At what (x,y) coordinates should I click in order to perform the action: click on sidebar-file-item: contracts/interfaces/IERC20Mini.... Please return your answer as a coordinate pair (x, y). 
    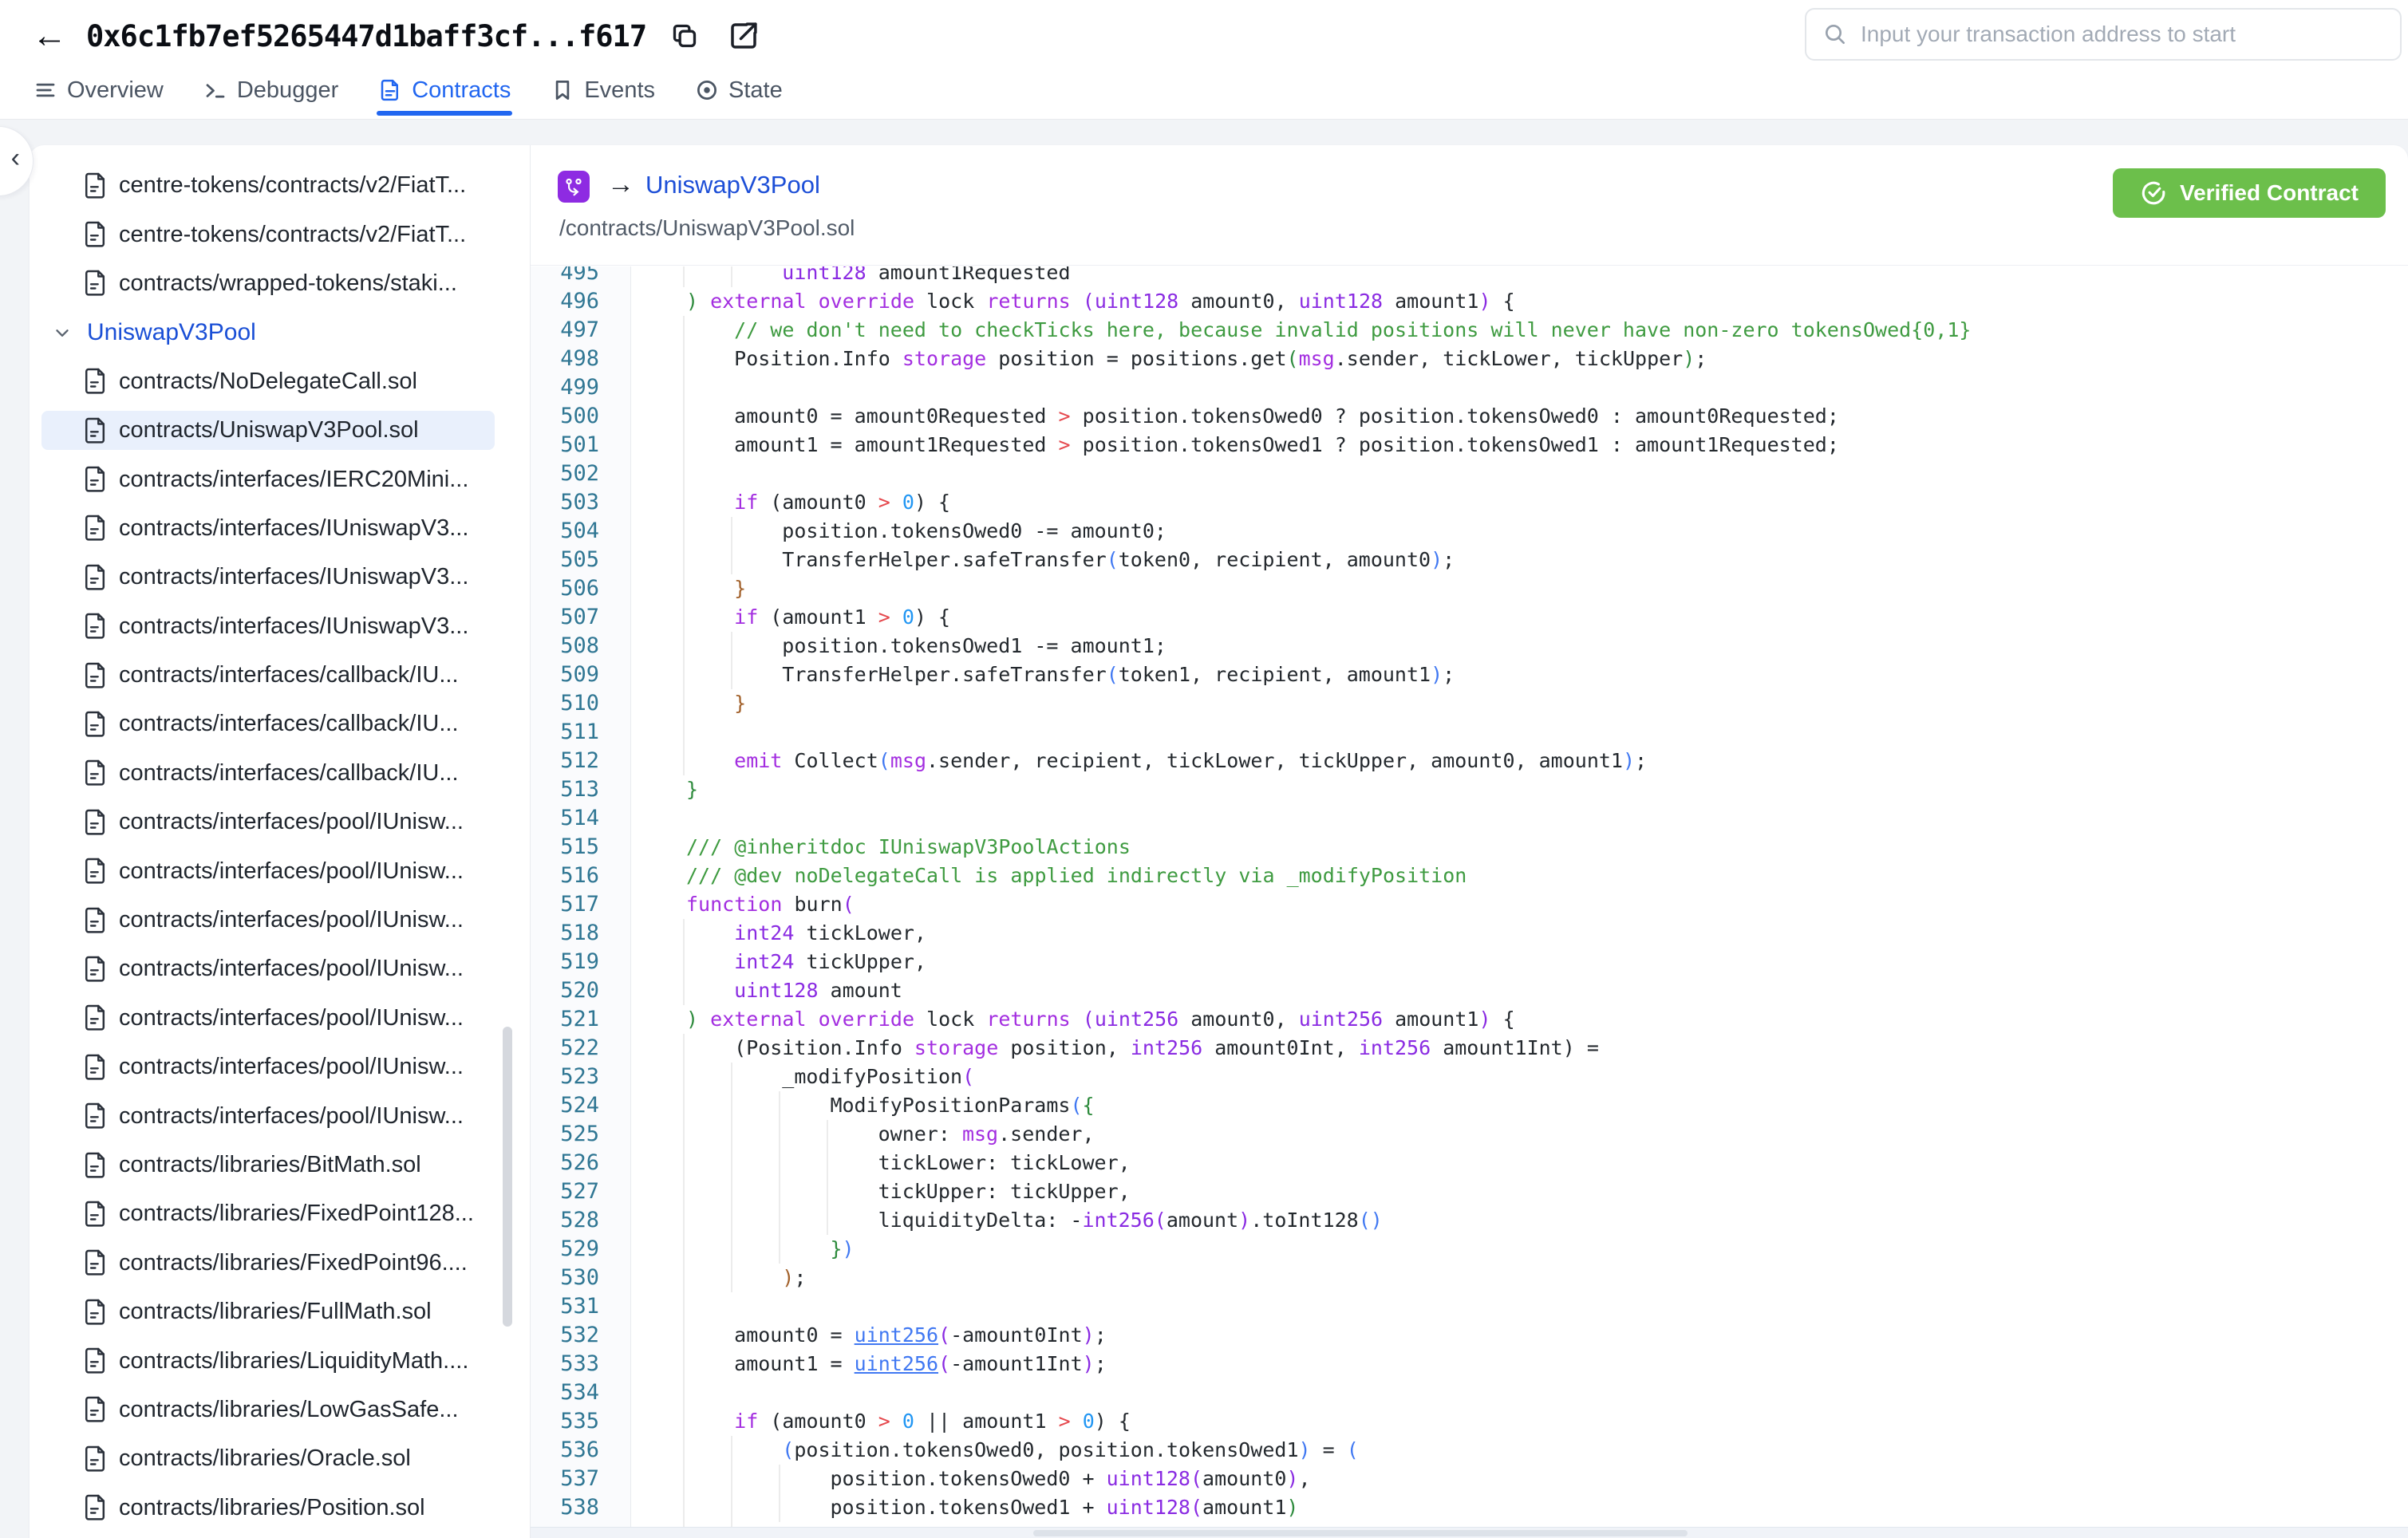
    Looking at the image, I should click on (280, 479).